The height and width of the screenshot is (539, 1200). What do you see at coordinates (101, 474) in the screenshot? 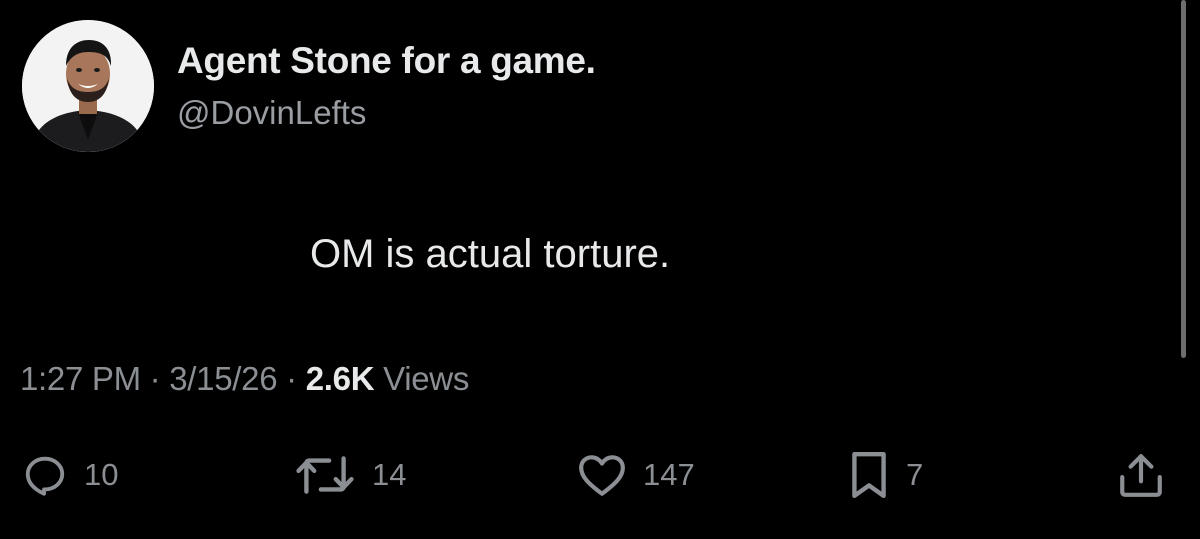
I see `reply-count: 10` at bounding box center [101, 474].